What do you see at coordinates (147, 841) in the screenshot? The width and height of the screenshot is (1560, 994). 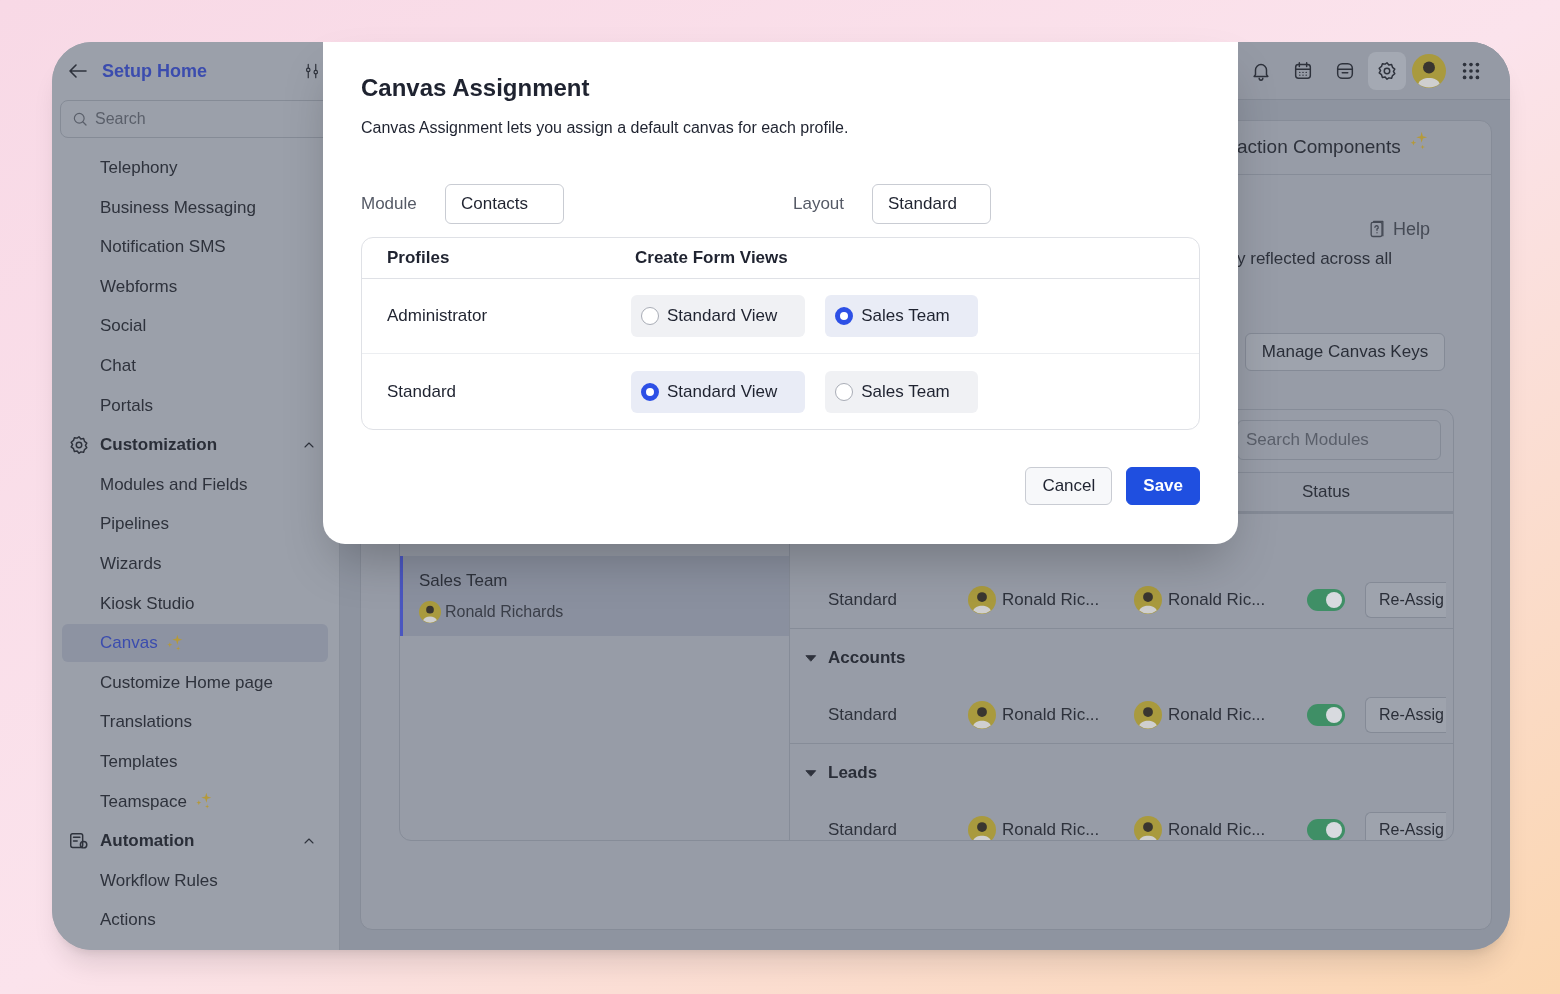 I see `sidebar-section-title: Automation` at bounding box center [147, 841].